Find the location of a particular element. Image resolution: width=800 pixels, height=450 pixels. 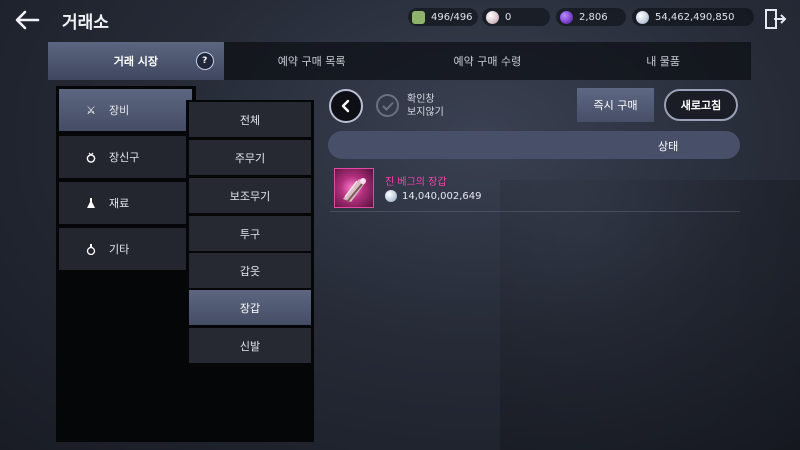

crossed-swords-icon: ⚔ is located at coordinates (91, 110).